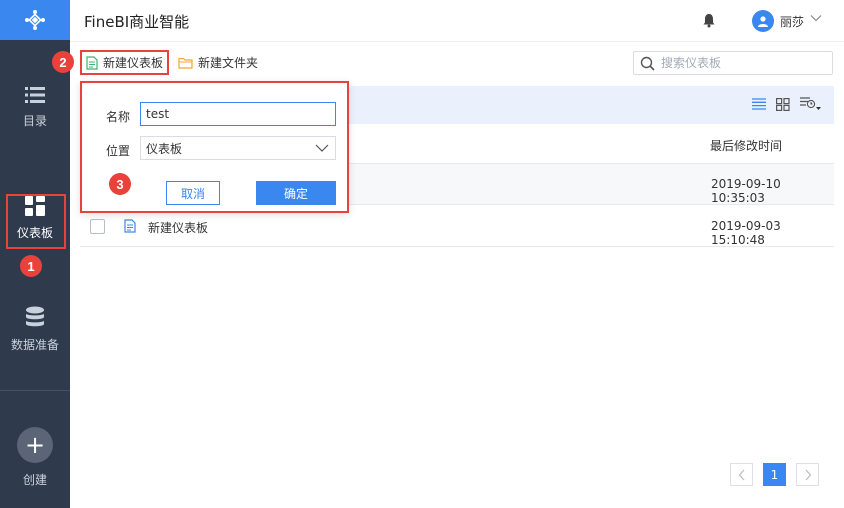  Describe the element at coordinates (741, 63) in the screenshot. I see `search-input` at that location.